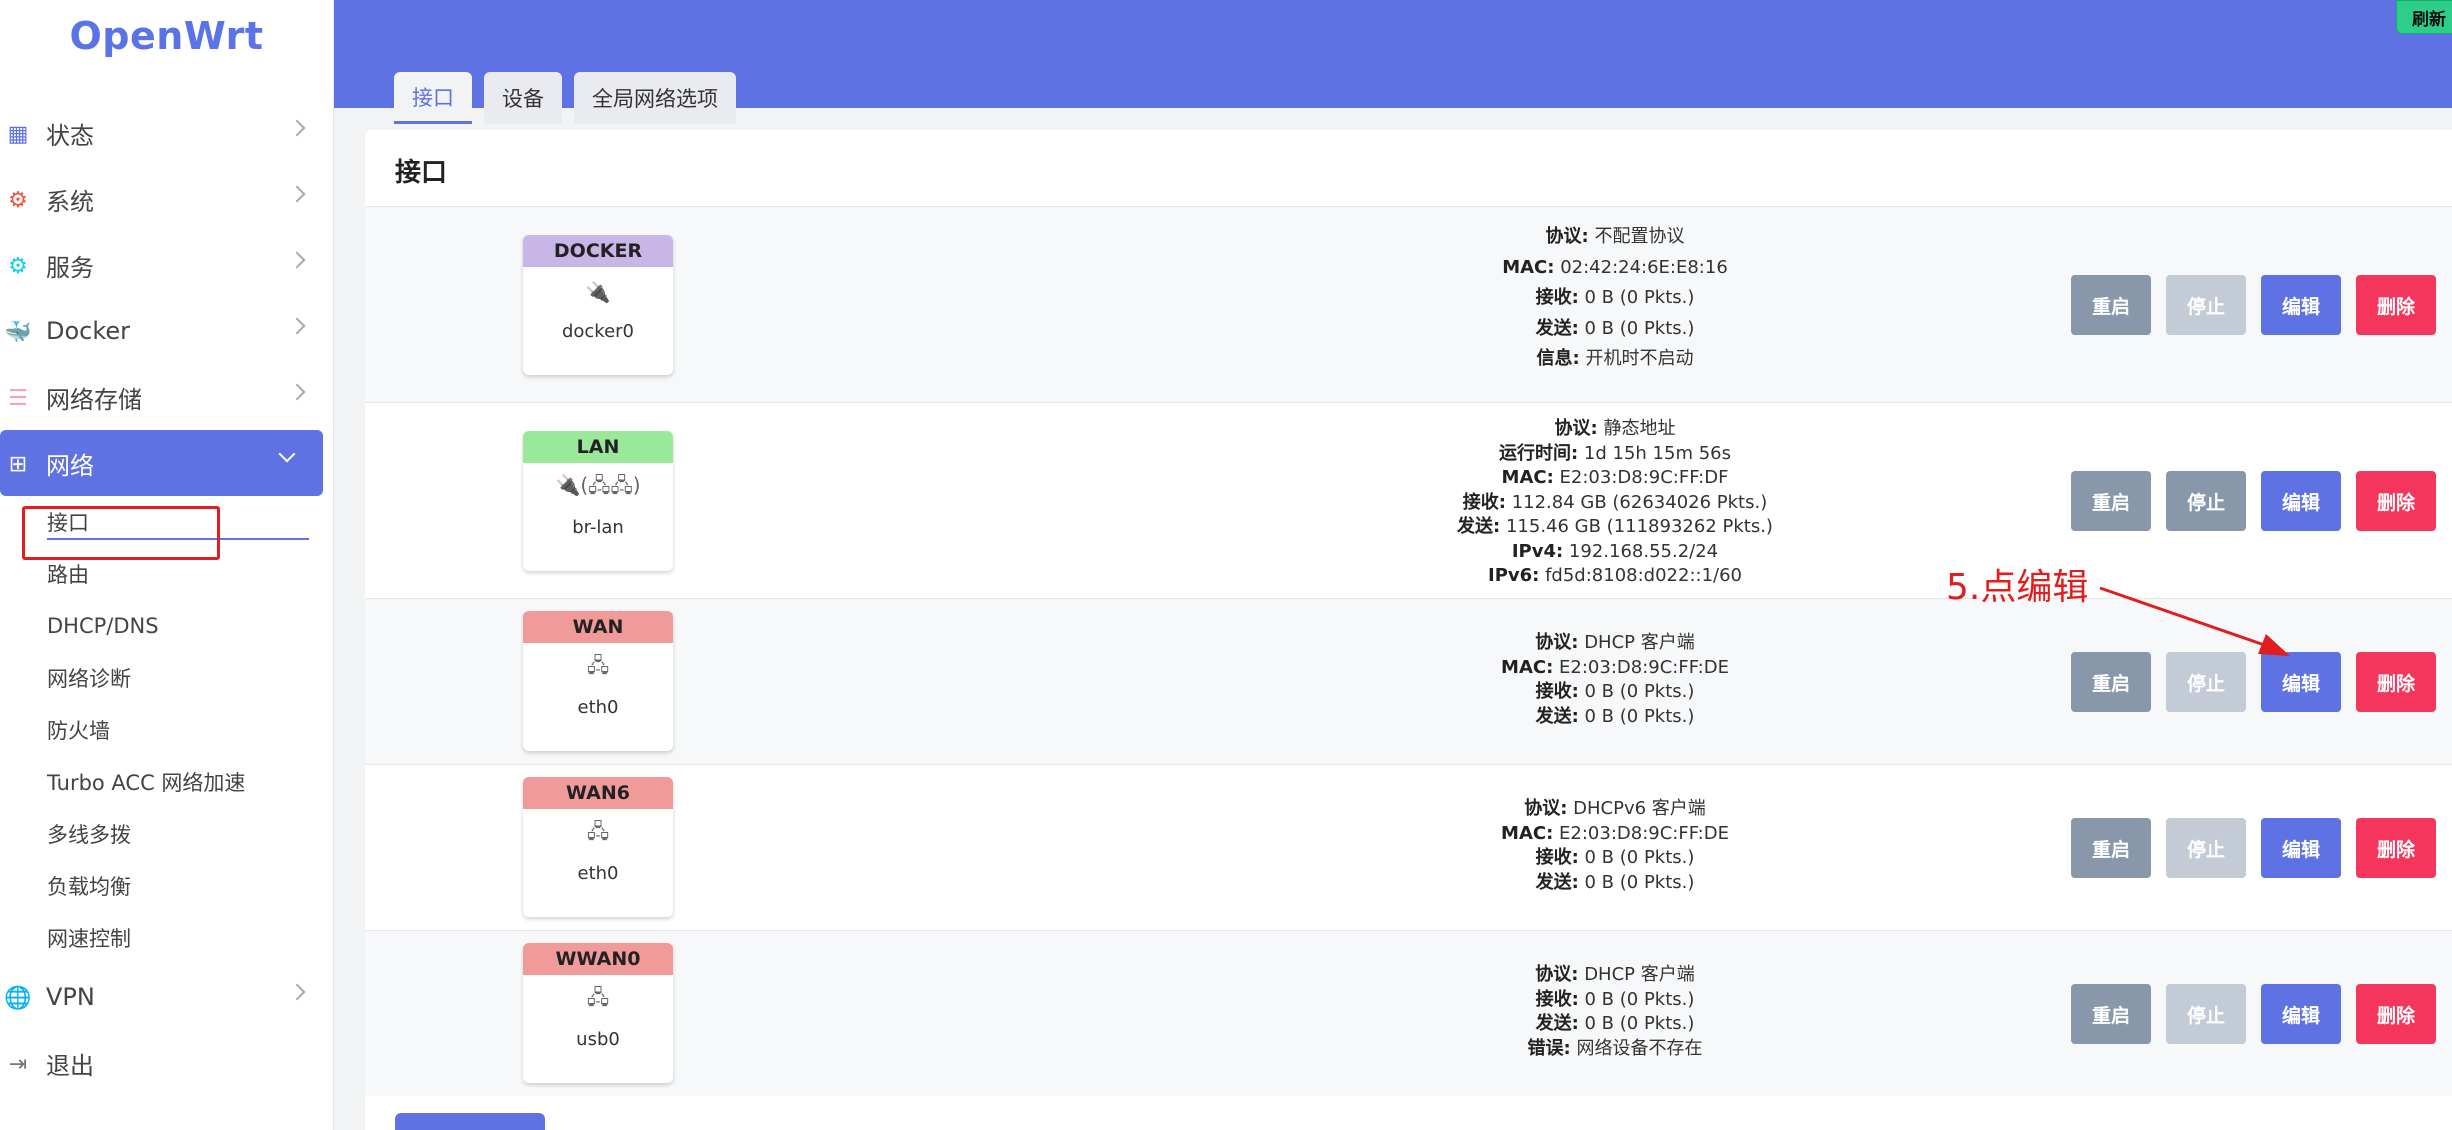 The height and width of the screenshot is (1130, 2452). What do you see at coordinates (70, 997) in the screenshot?
I see `sidebar-item-label: VPN` at bounding box center [70, 997].